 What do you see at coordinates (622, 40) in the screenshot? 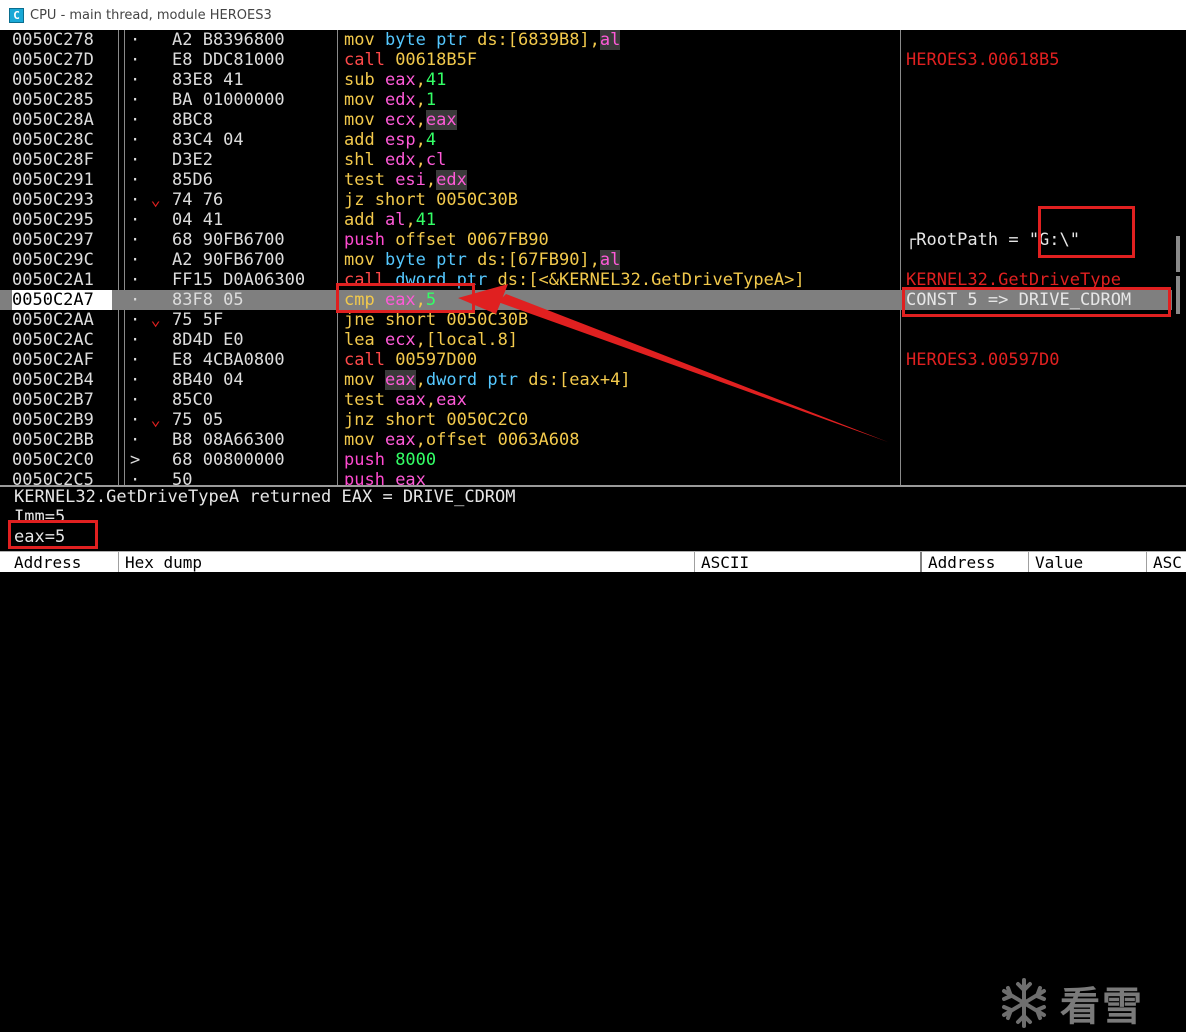
I see `instruction-cell: mov byte ptr ds:[6839B8],al` at bounding box center [622, 40].